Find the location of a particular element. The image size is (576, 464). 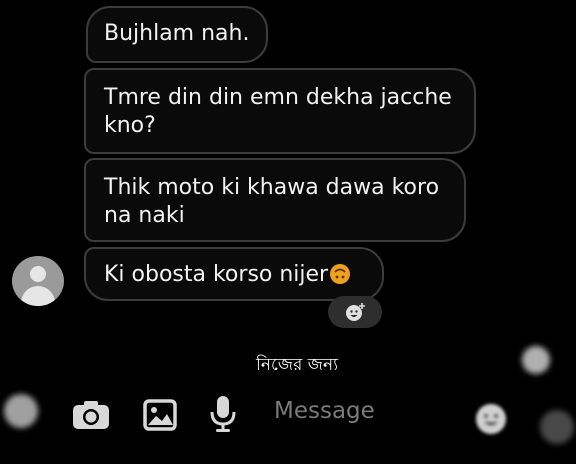

person-icon-body is located at coordinates (38, 296).